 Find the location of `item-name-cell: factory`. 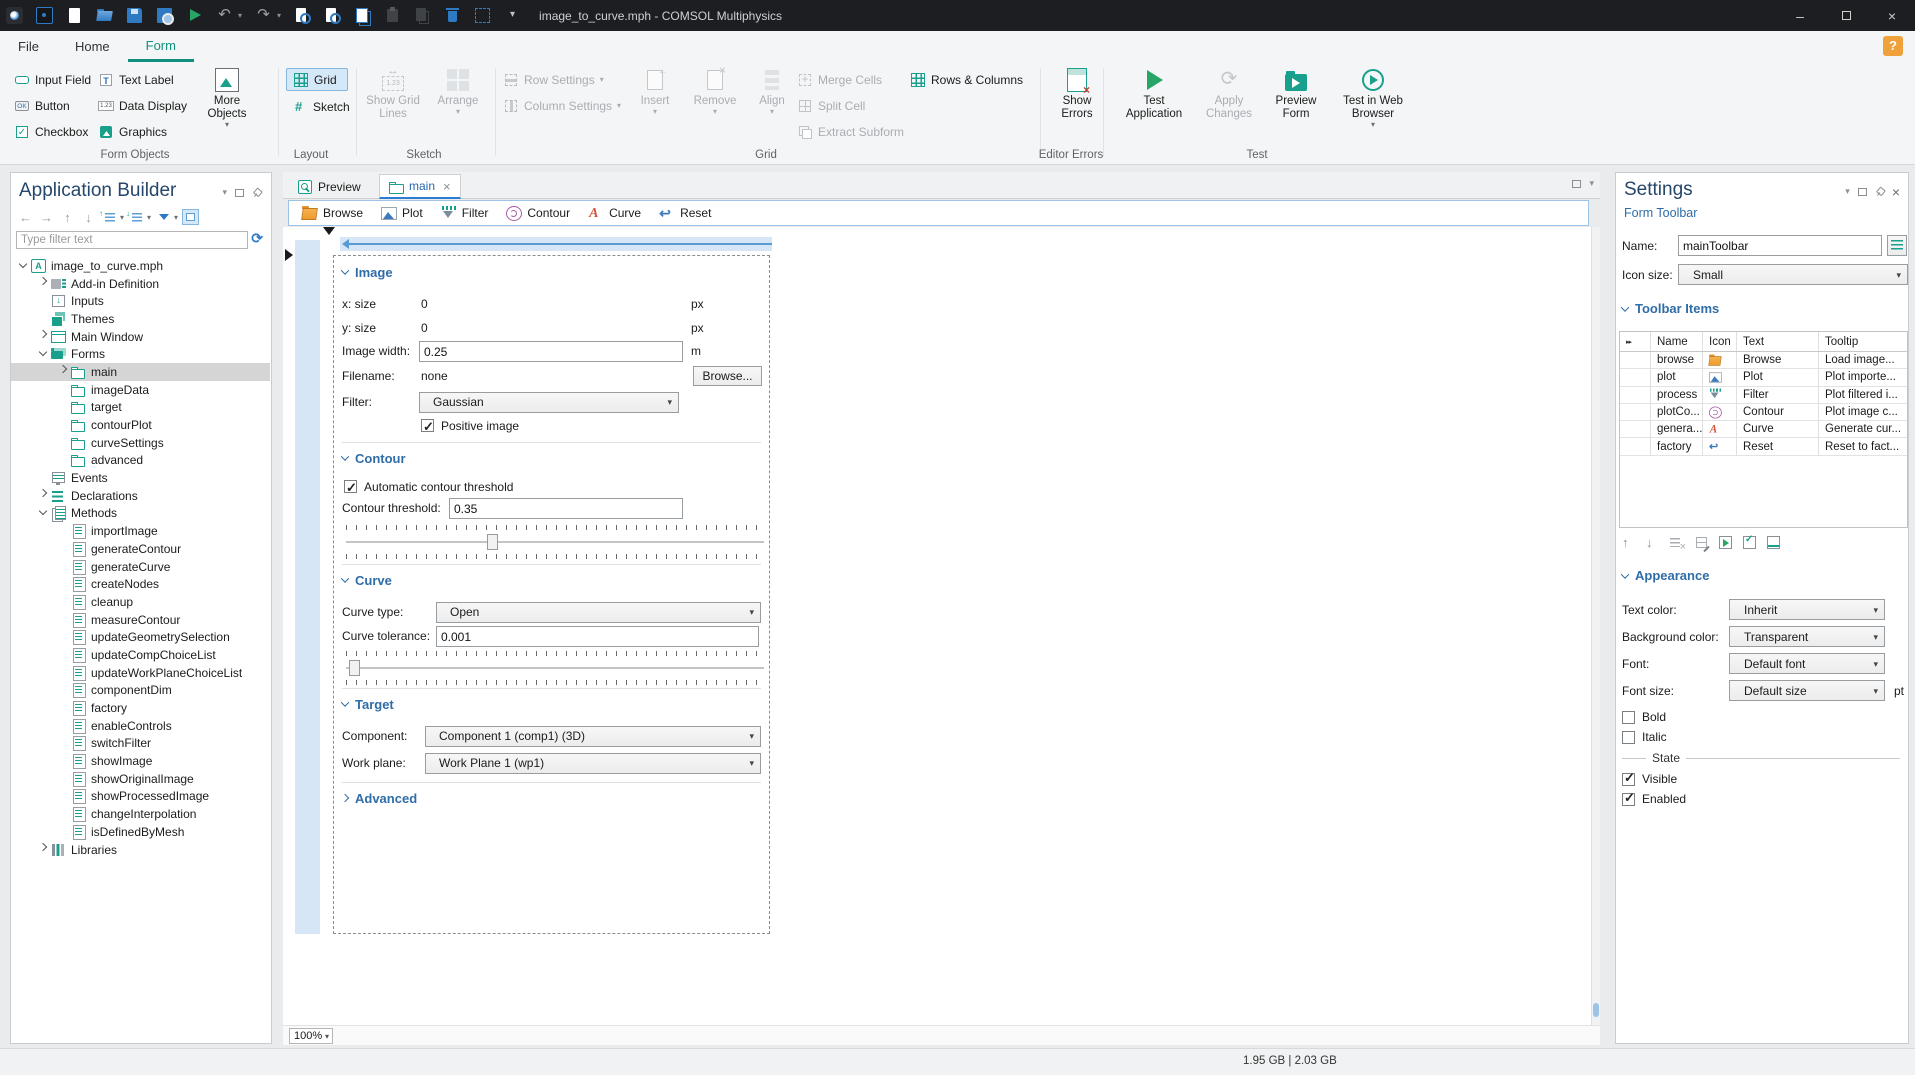

item-name-cell: factory is located at coordinates (1677, 446).